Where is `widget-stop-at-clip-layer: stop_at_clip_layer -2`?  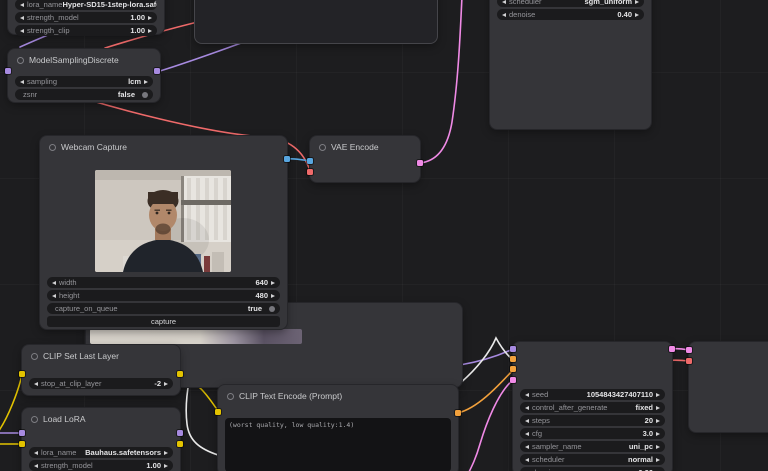 widget-stop-at-clip-layer: stop_at_clip_layer -2 is located at coordinates (101, 383).